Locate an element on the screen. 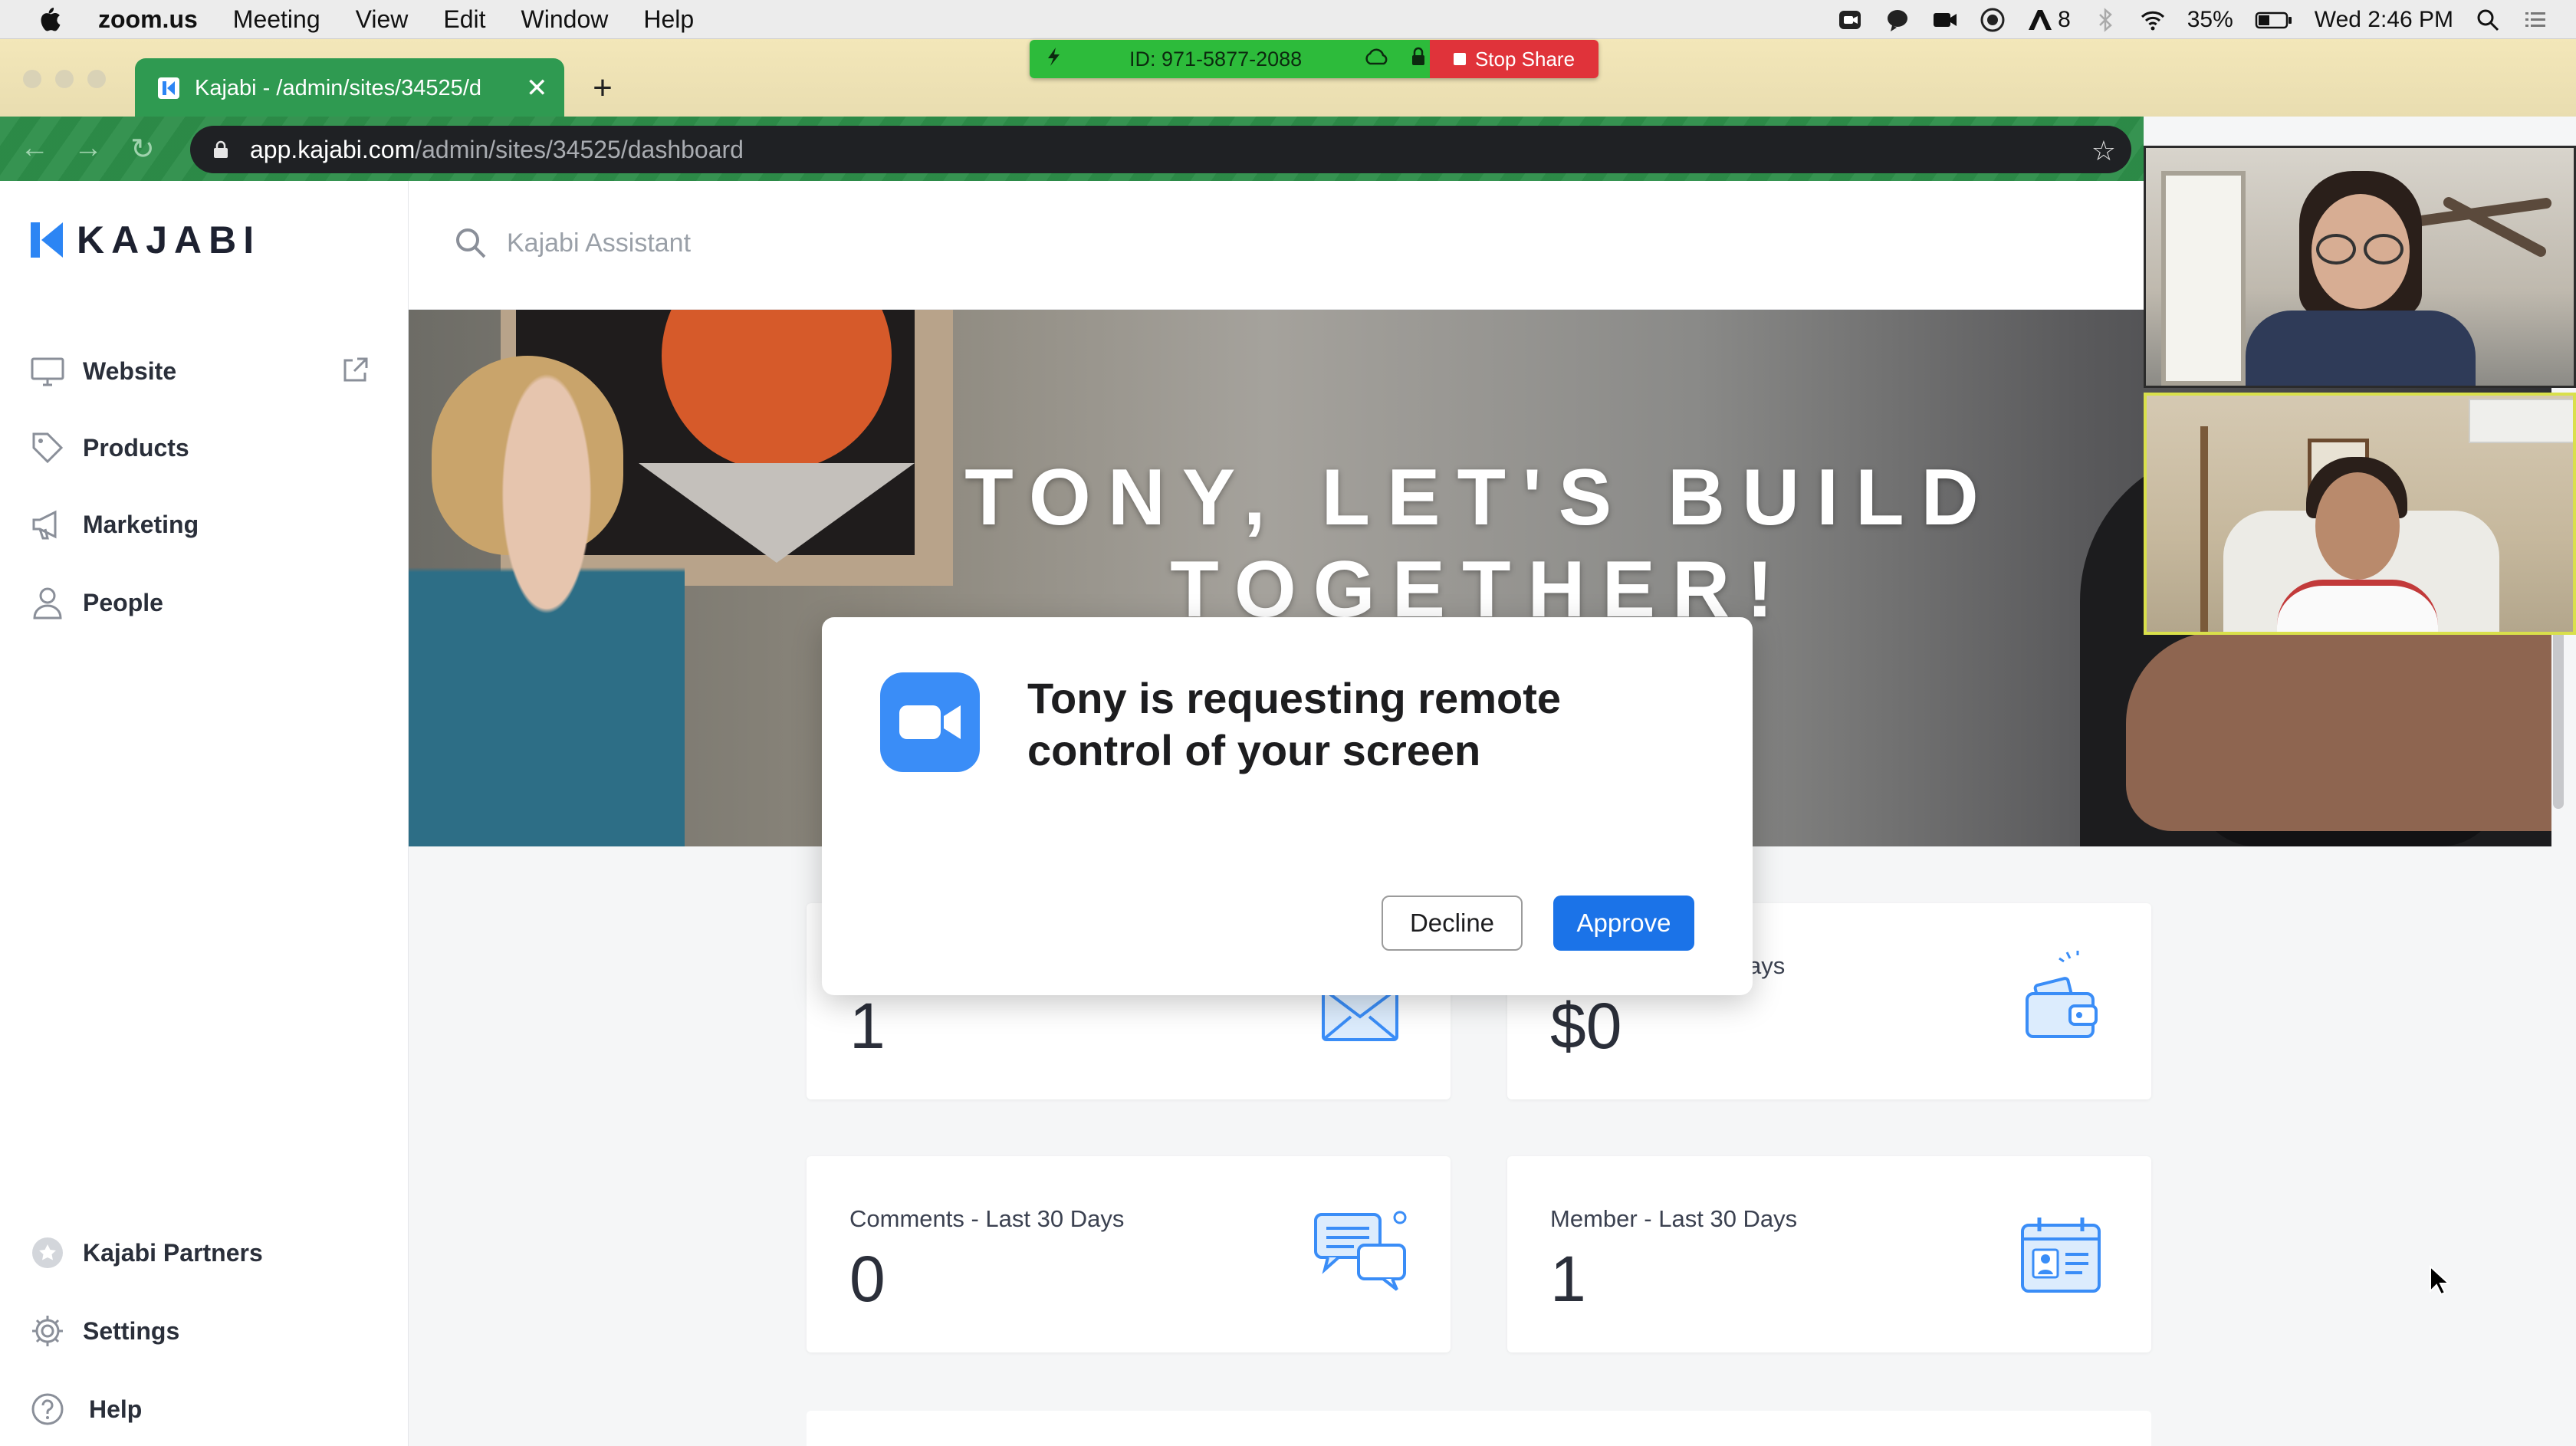 This screenshot has width=2576, height=1446. video-background-window is located at coordinates (2203, 278).